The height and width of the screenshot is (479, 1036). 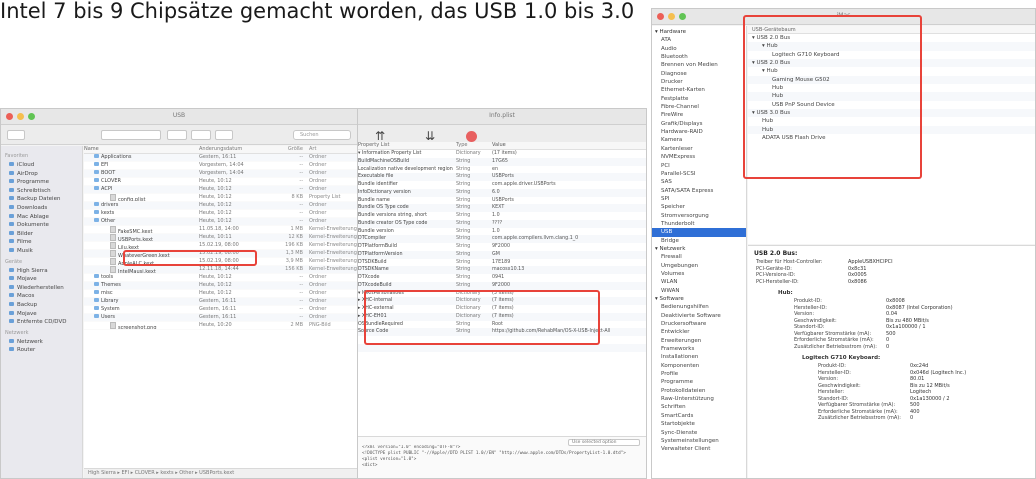 What do you see at coordinates (699, 149) in the screenshot?
I see `category-item: Kartenleser` at bounding box center [699, 149].